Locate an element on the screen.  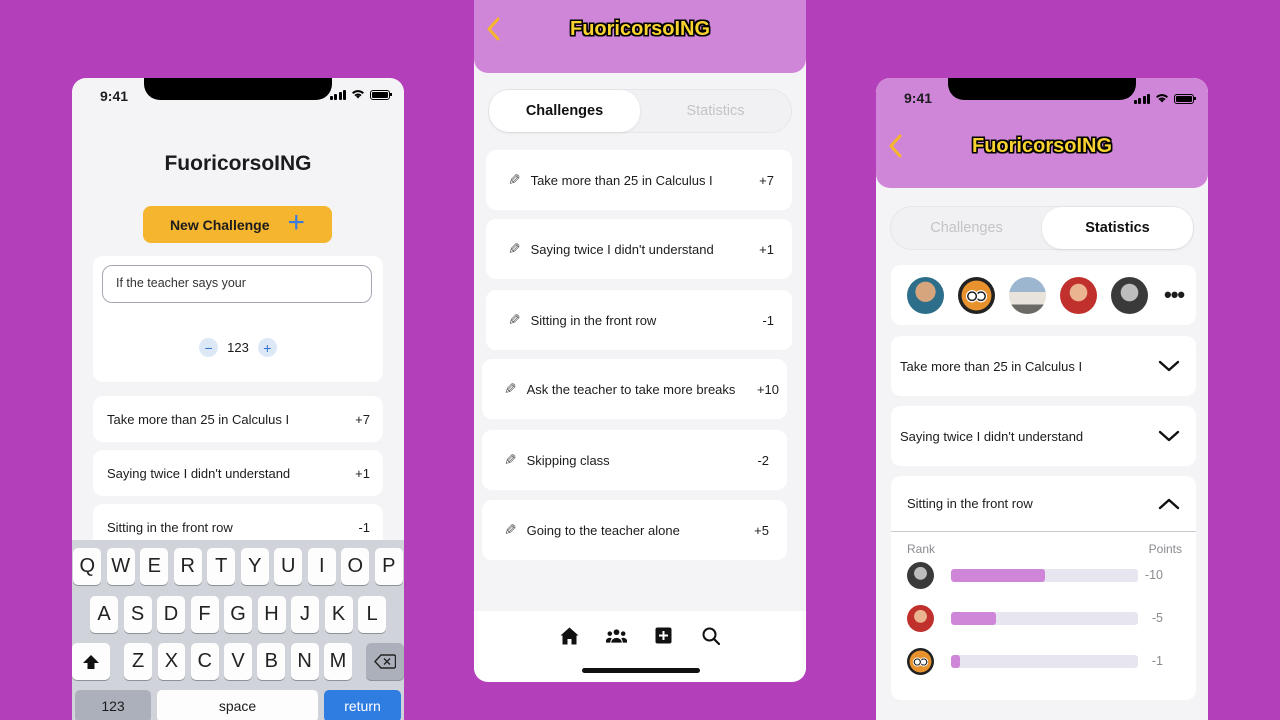
key-t: T is located at coordinates (221, 566).